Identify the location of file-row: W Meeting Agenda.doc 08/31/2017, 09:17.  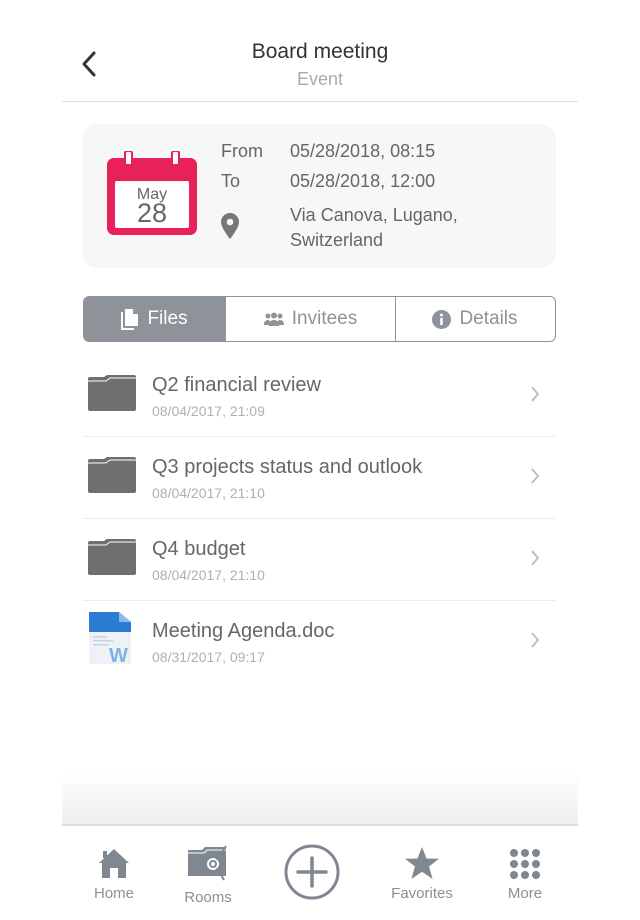
(319, 641).